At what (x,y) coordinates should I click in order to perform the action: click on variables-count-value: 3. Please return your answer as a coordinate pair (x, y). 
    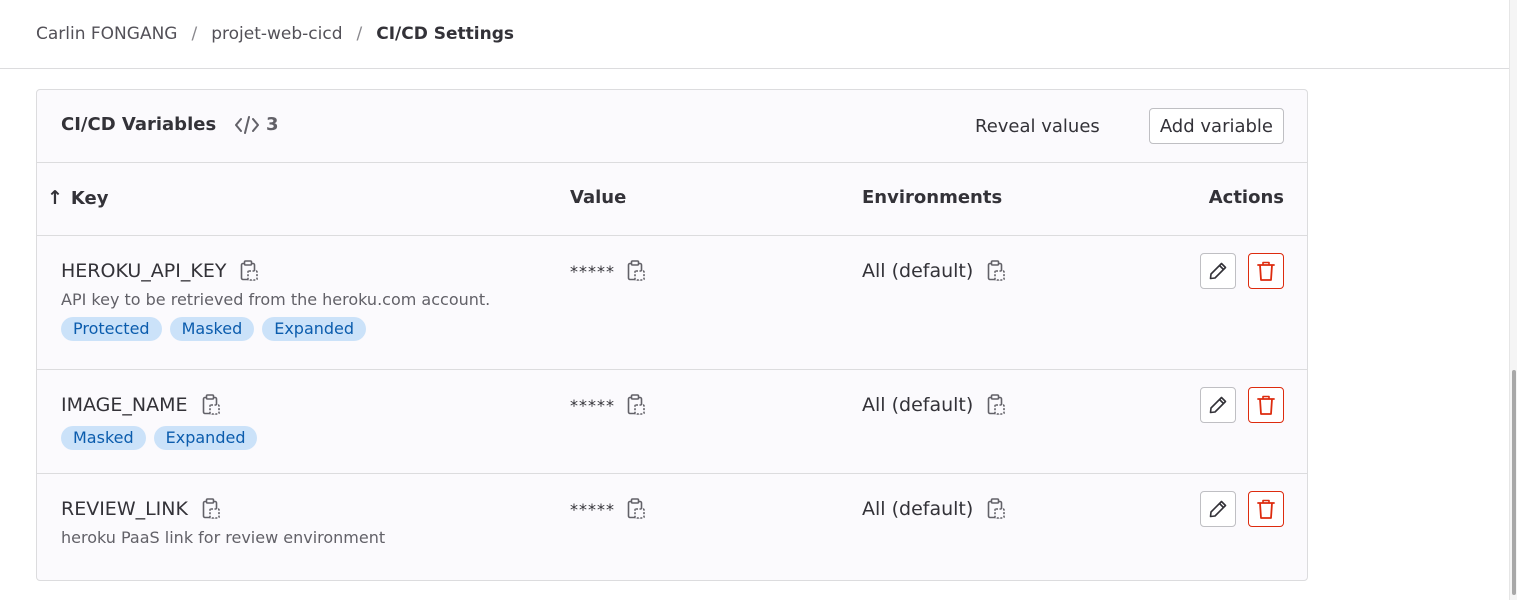
    Looking at the image, I should click on (272, 124).